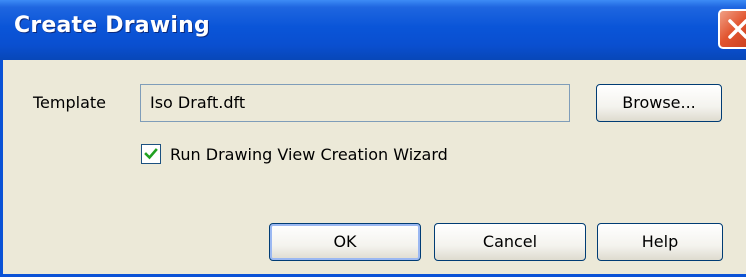  What do you see at coordinates (309, 154) in the screenshot?
I see `wizard-checkbox-label: Run Drawing View Creation Wizard` at bounding box center [309, 154].